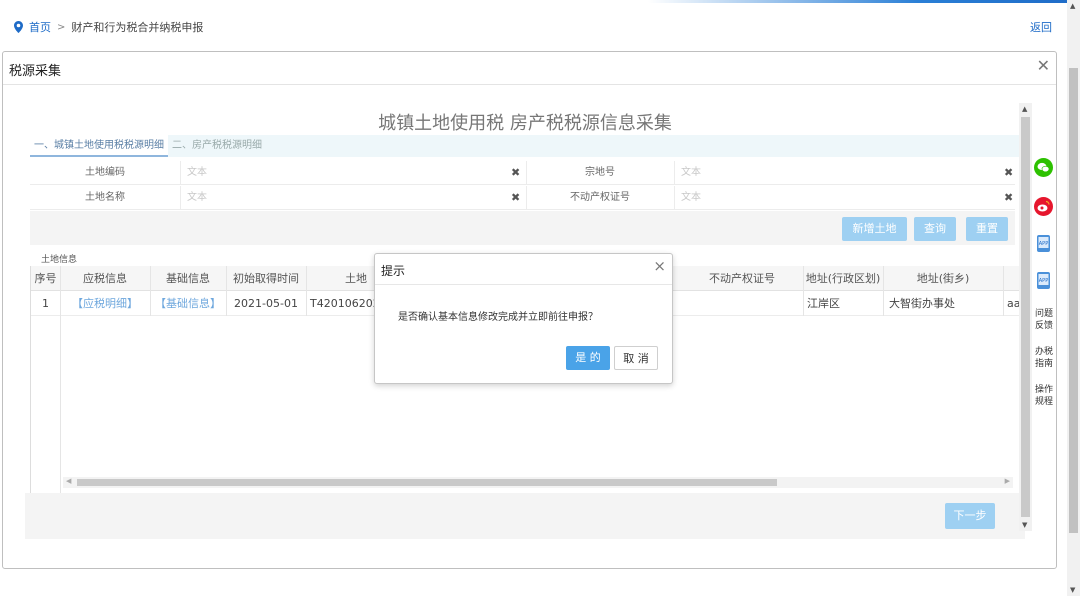 This screenshot has width=1080, height=596. What do you see at coordinates (522, 228) in the screenshot?
I see `filter-button-bar: 新增土地 查询 重置` at bounding box center [522, 228].